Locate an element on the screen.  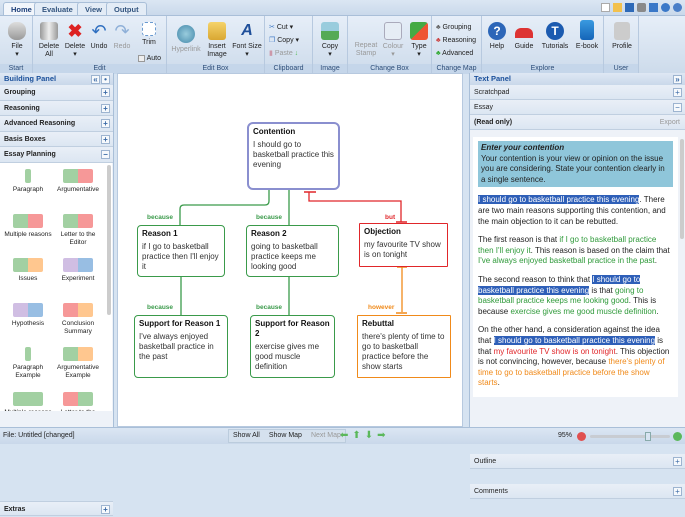
undo-quick-icon is located at coordinates (665, 7).